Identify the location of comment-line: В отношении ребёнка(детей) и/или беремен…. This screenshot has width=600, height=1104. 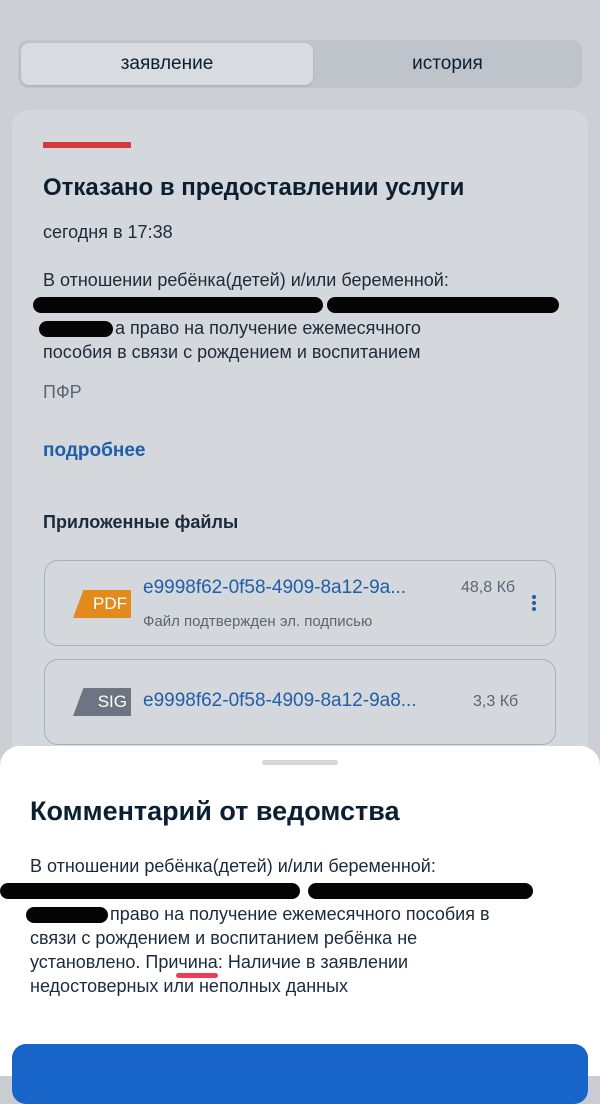
(233, 866).